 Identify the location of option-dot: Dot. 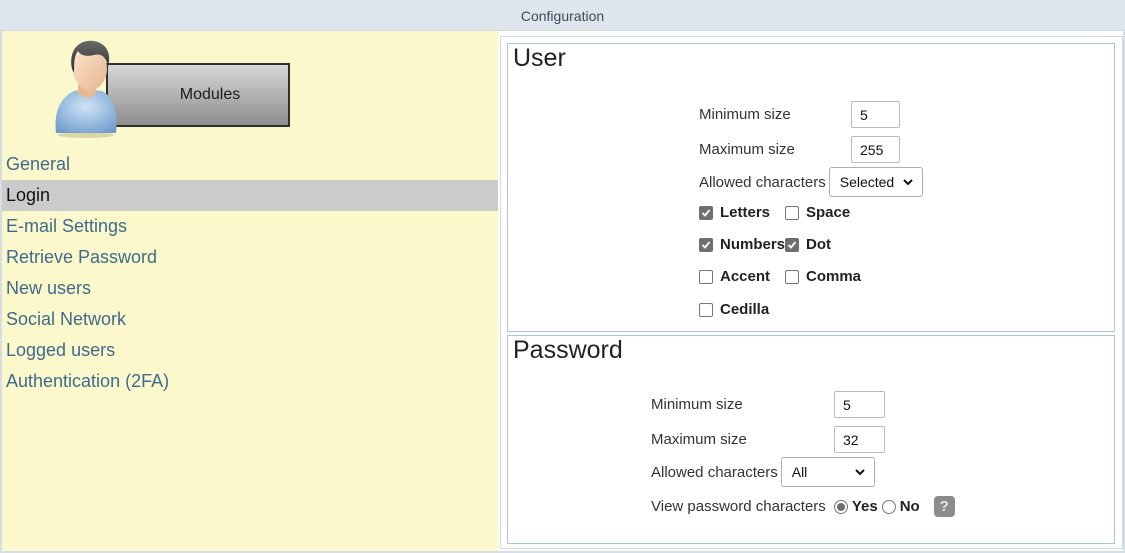
(808, 244).